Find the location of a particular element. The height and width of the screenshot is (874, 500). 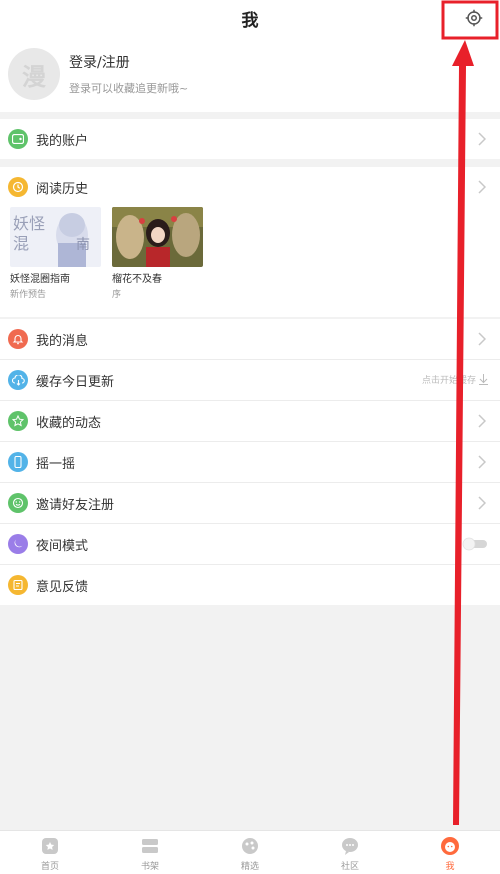

cache-hint-text: 点击开始缓存 is located at coordinates (448, 381).